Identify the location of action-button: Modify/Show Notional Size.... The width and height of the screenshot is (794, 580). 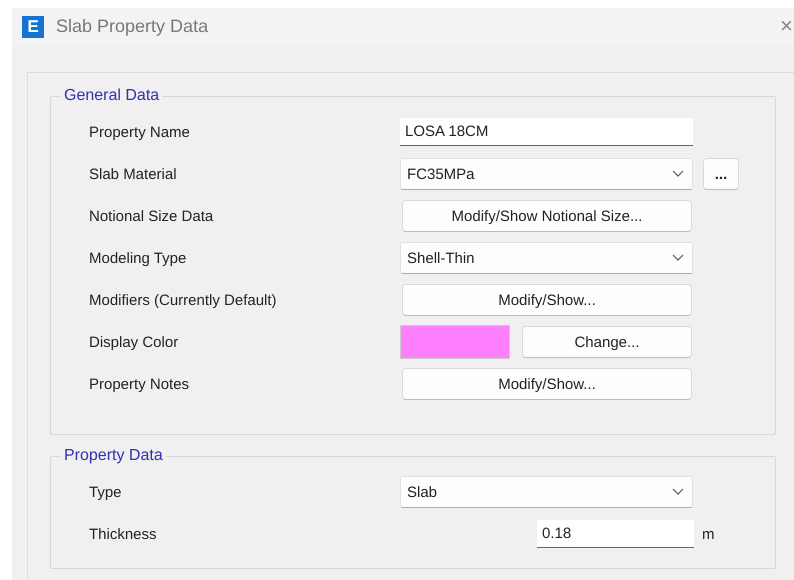
(547, 216).